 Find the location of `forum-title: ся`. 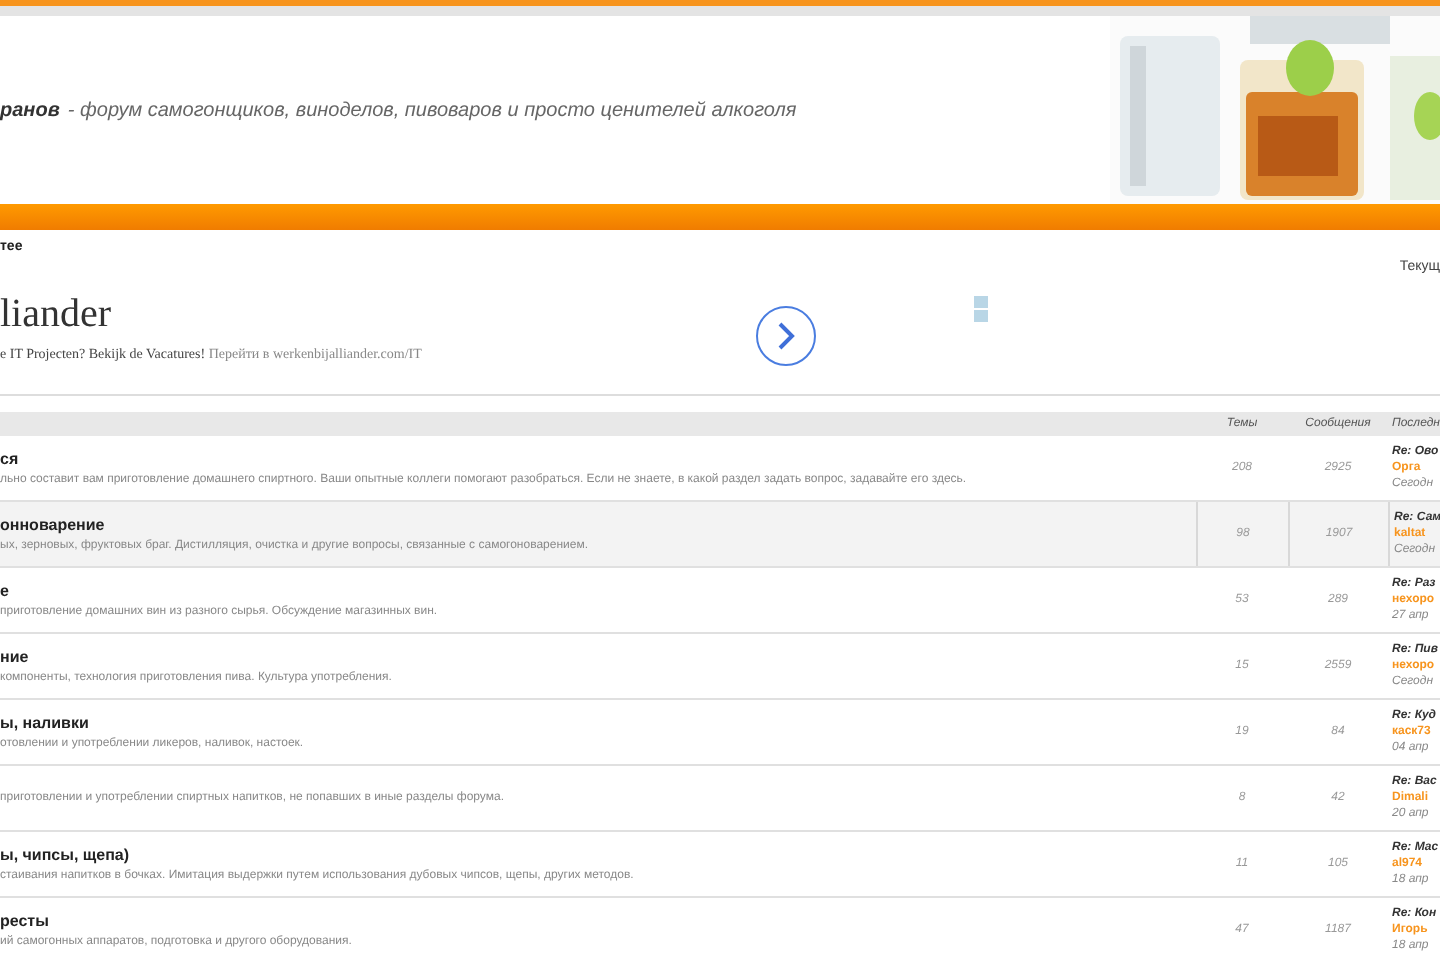

forum-title: ся is located at coordinates (9, 459).